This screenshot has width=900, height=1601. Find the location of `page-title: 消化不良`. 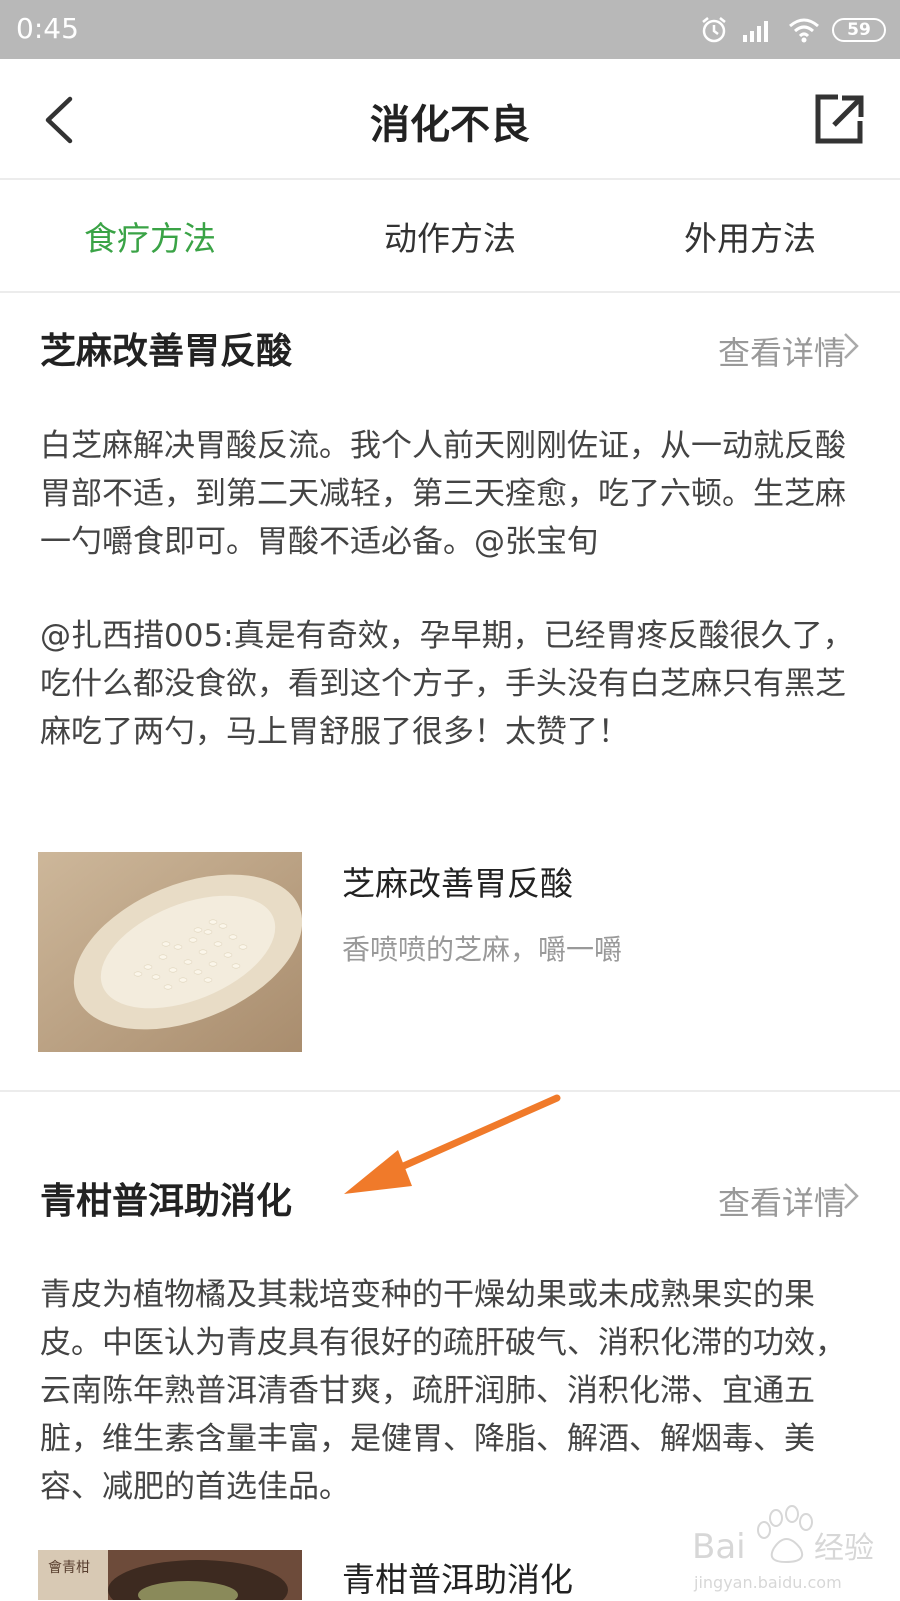

page-title: 消化不良 is located at coordinates (450, 125).